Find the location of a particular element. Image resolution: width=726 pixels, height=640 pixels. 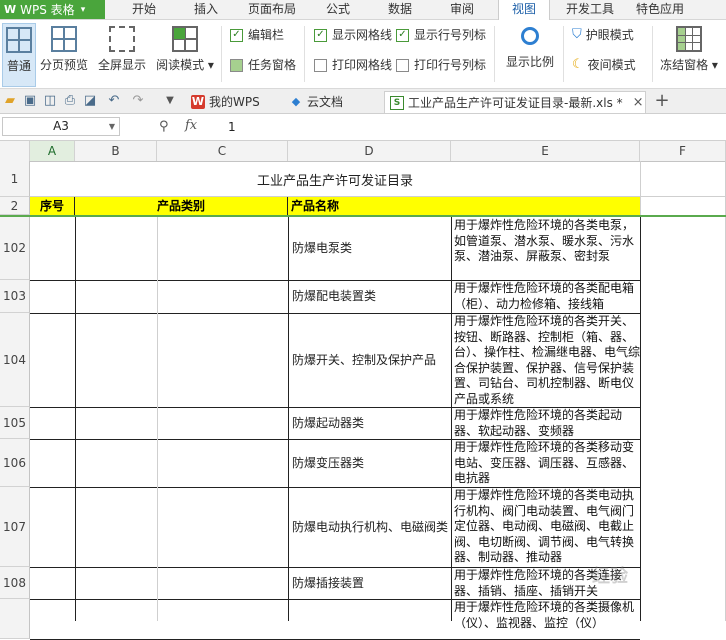

search-icon: ⚲ is located at coordinates (164, 126).